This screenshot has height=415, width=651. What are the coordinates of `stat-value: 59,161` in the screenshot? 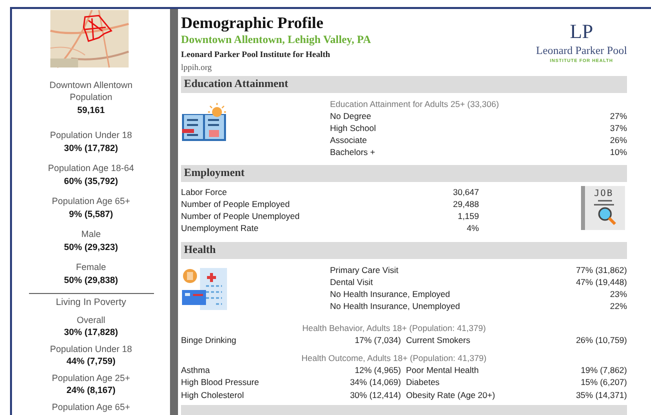 It's located at (91, 110).